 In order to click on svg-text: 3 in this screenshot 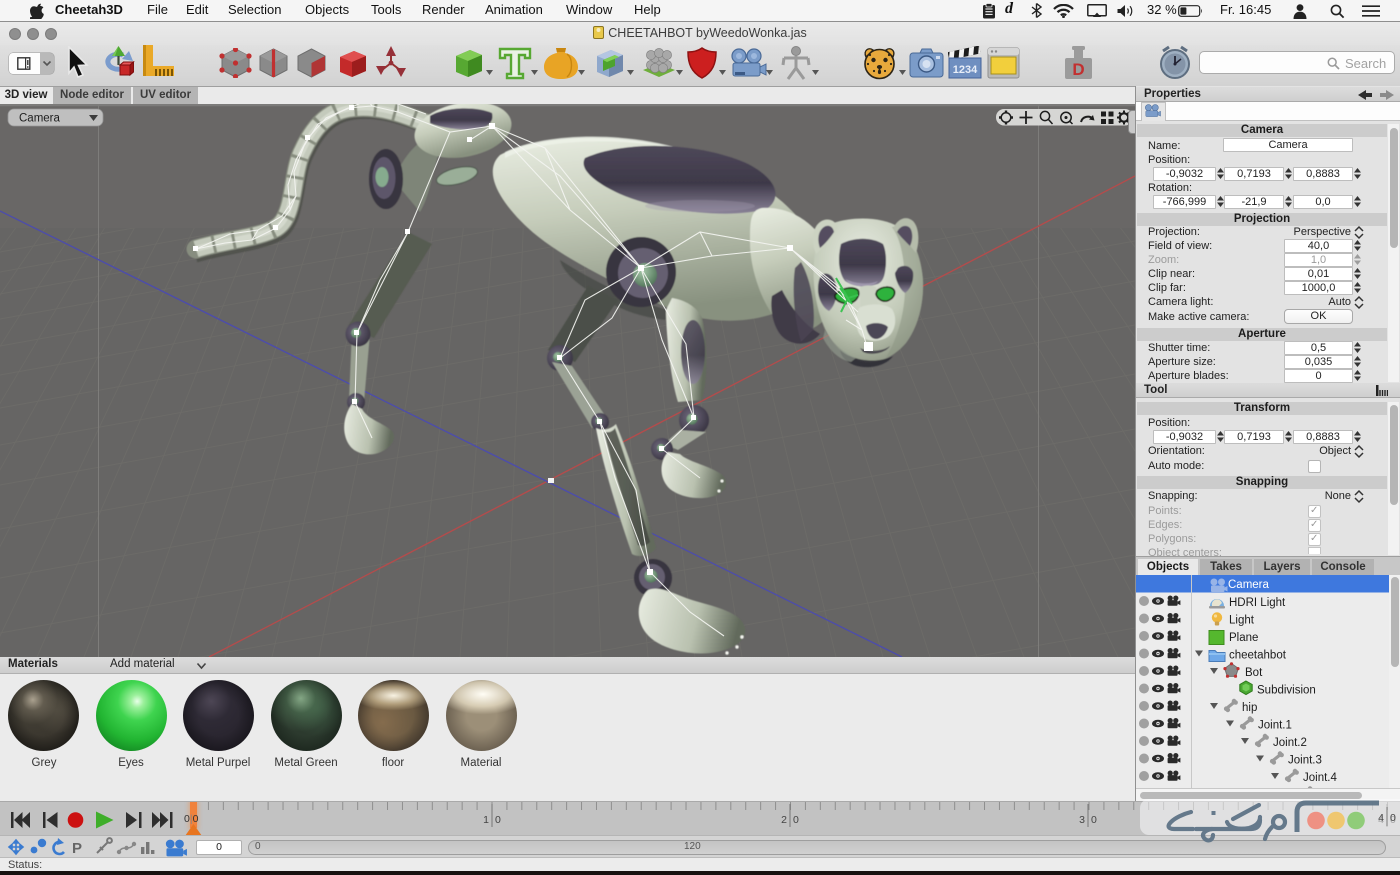, I will do `click(1082, 820)`.